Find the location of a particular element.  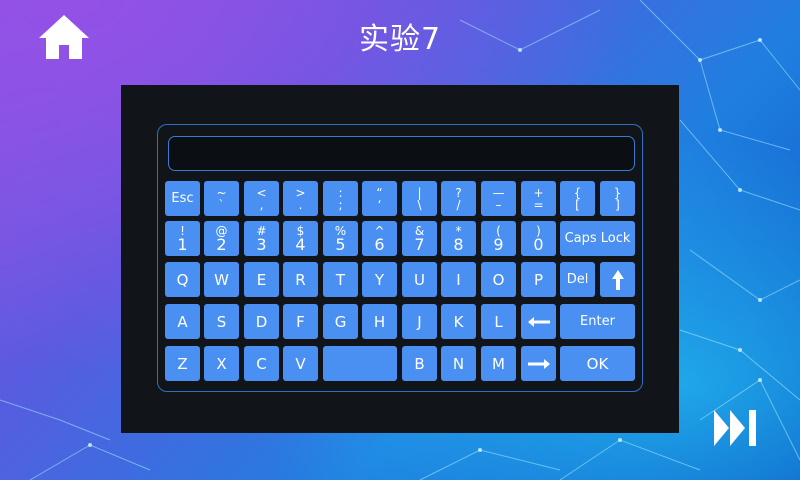

shift-key is located at coordinates (617, 279).